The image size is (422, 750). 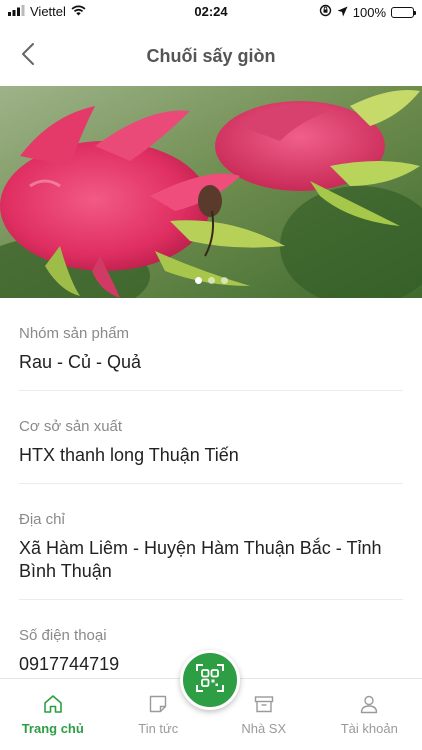 What do you see at coordinates (52, 728) in the screenshot?
I see `tab-home-label: Trang chủ` at bounding box center [52, 728].